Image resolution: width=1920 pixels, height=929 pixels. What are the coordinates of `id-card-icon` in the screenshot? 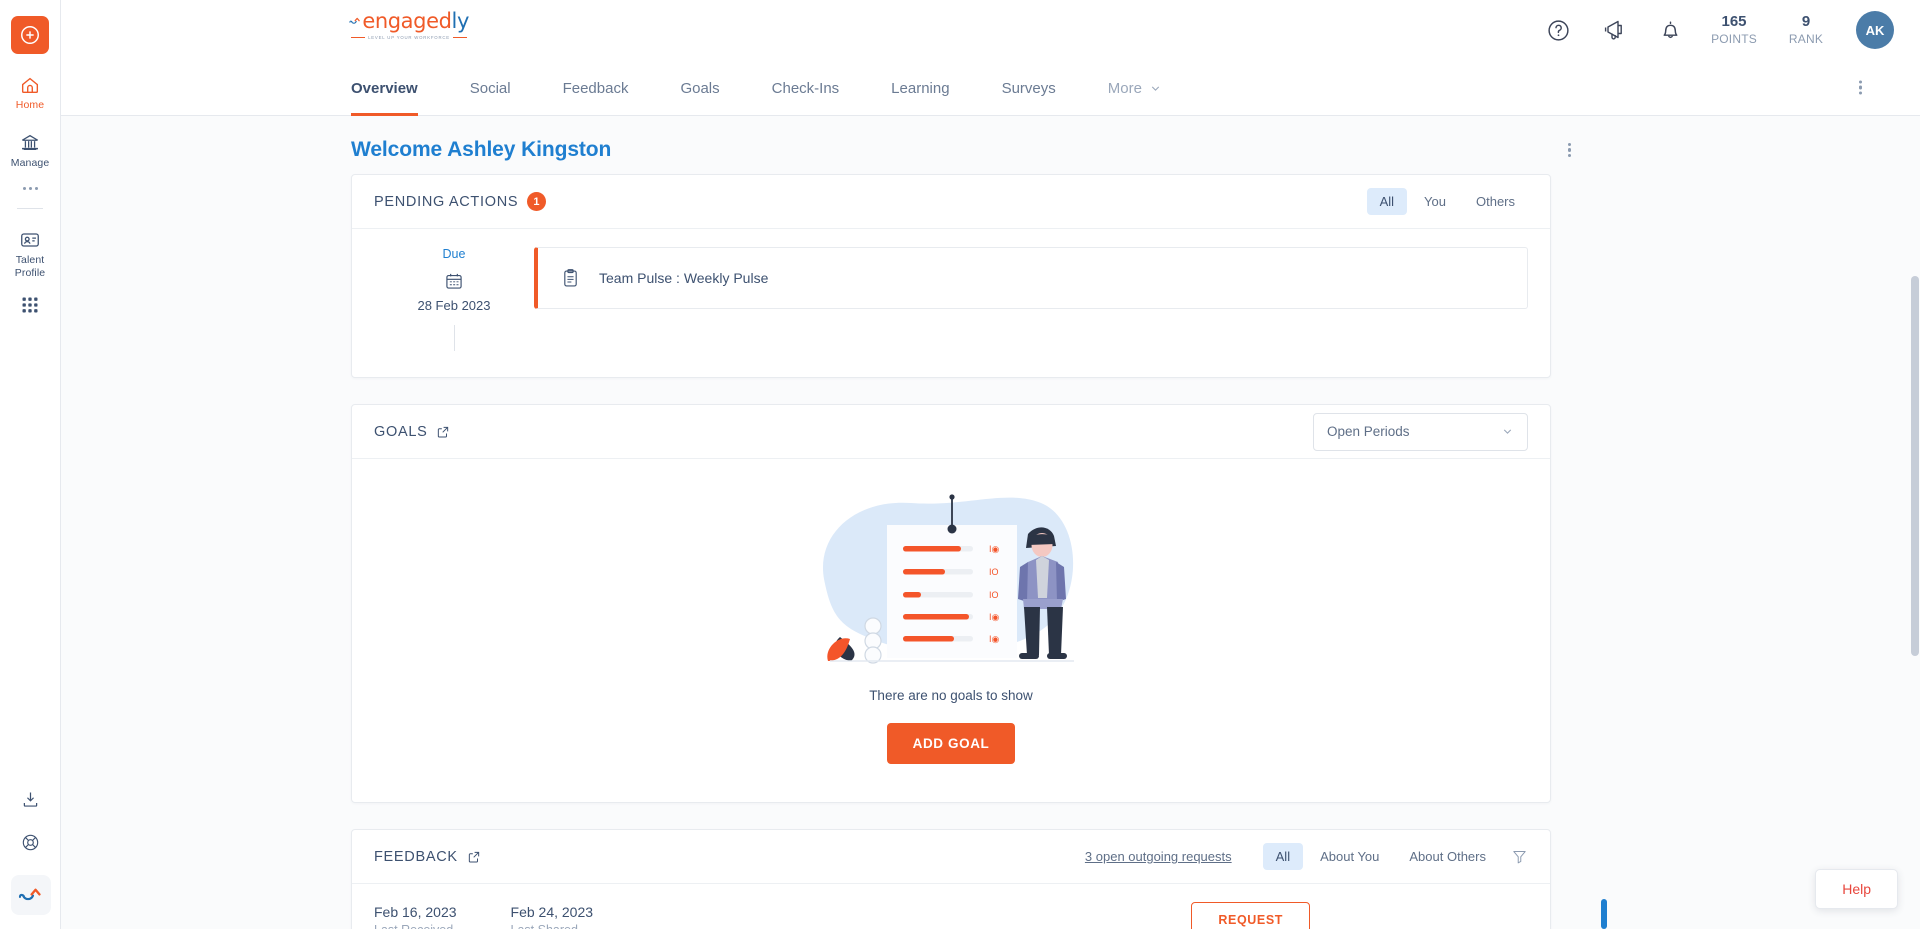 It's located at (30, 240).